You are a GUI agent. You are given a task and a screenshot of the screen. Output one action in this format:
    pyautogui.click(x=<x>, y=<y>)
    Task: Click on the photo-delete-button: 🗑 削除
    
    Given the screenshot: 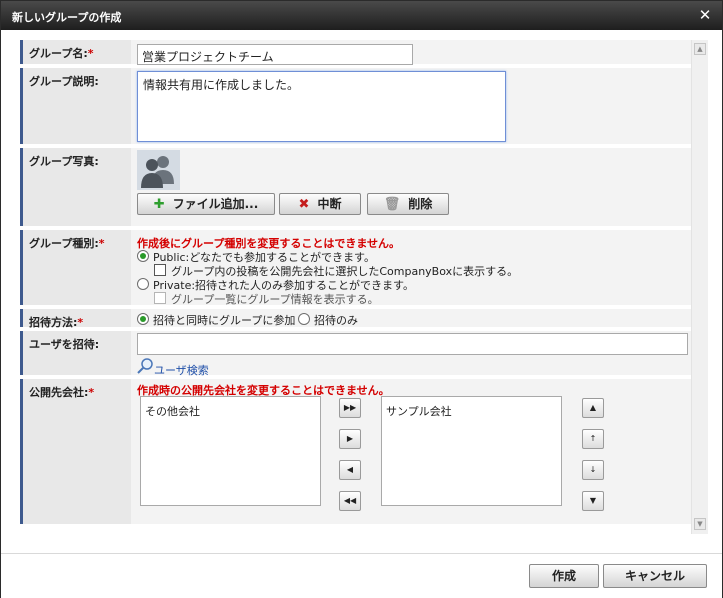 What is the action you would take?
    pyautogui.click(x=408, y=204)
    